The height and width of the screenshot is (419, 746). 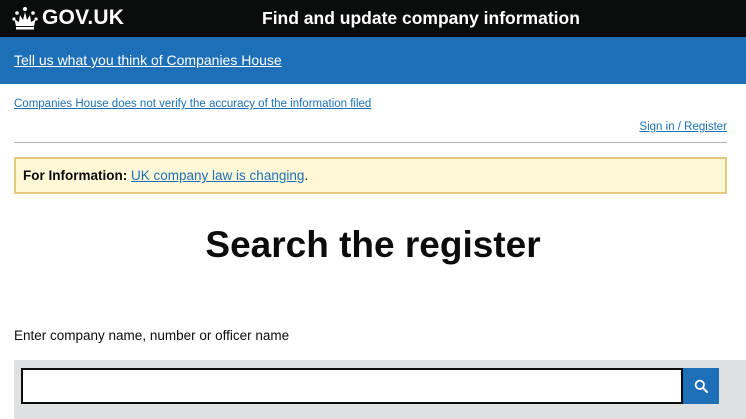 I want to click on banner-suffix: ., so click(x=306, y=175).